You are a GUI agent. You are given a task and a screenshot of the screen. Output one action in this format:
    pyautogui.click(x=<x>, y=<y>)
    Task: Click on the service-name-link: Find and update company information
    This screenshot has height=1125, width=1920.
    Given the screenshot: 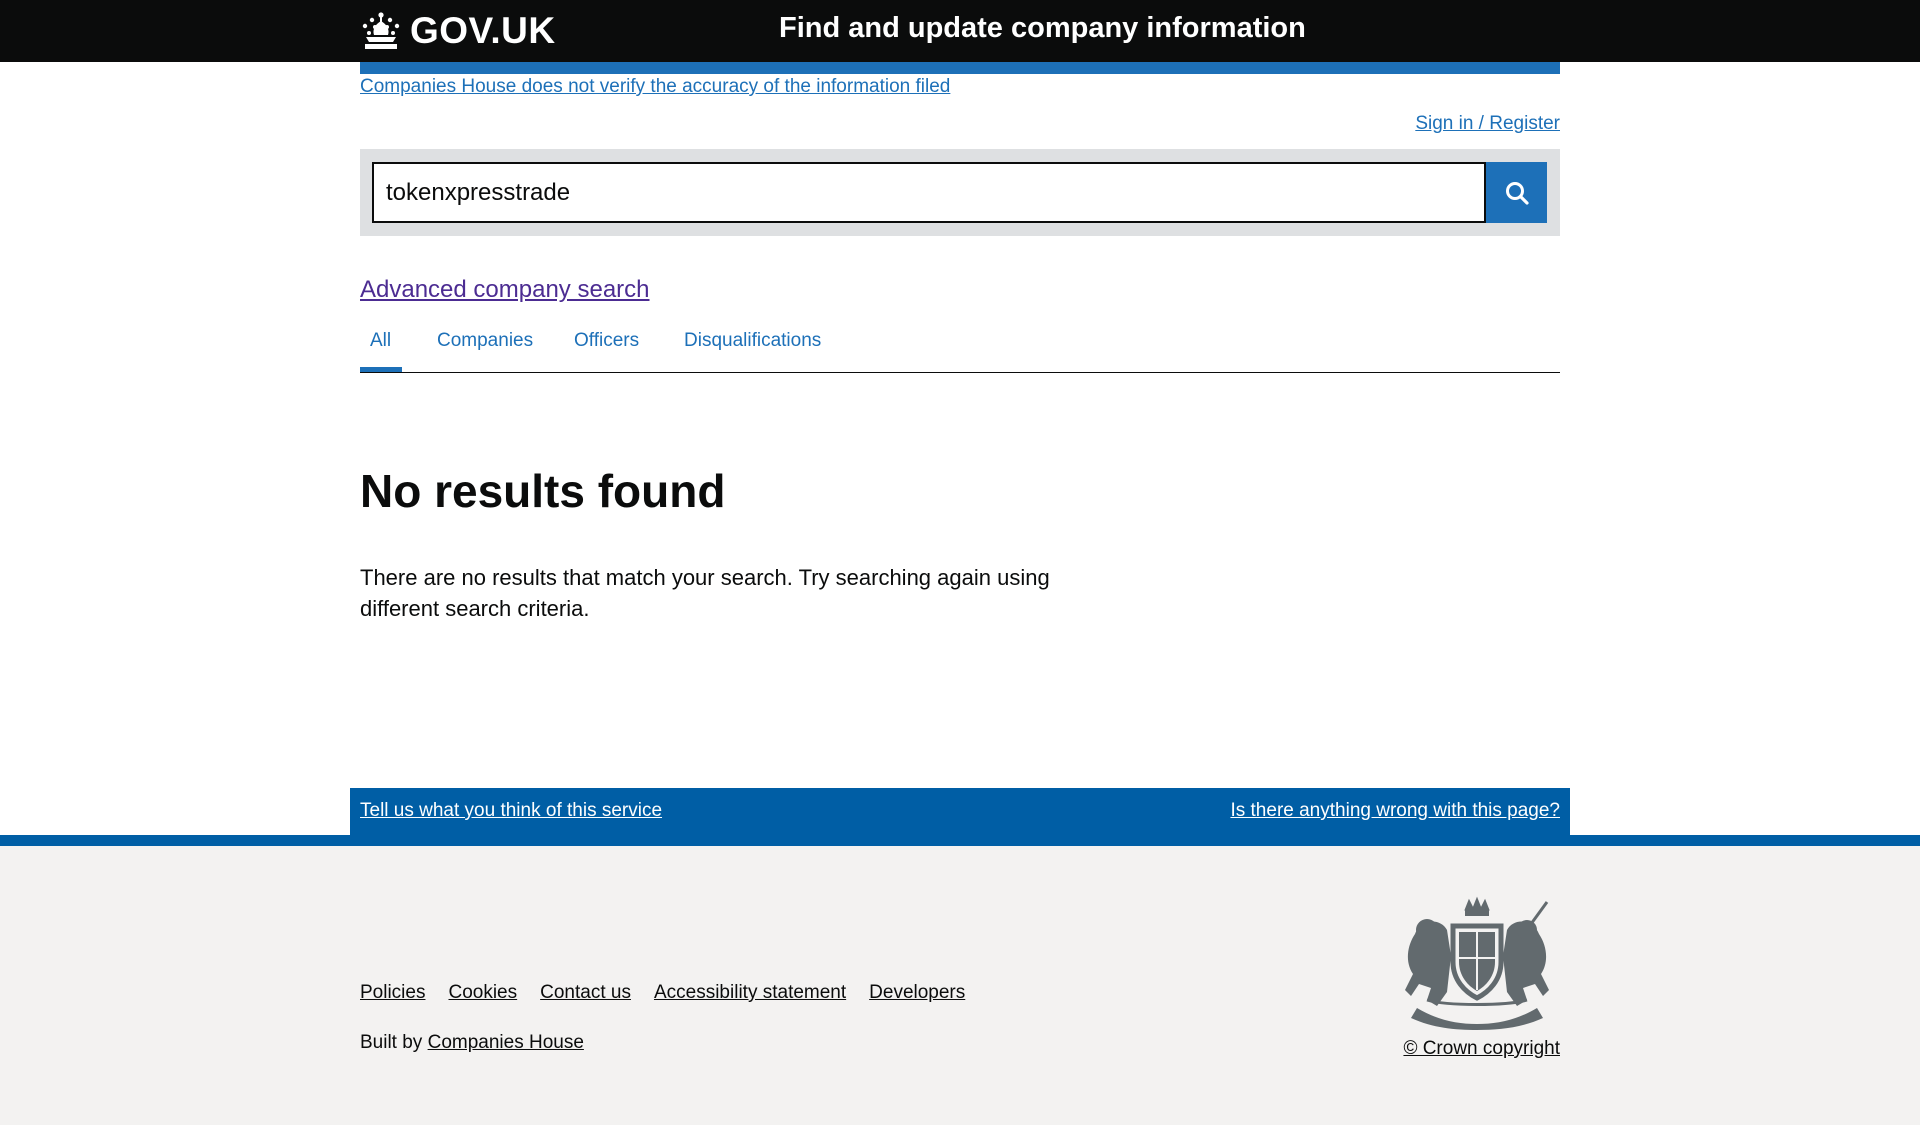 What is the action you would take?
    pyautogui.click(x=1042, y=28)
    